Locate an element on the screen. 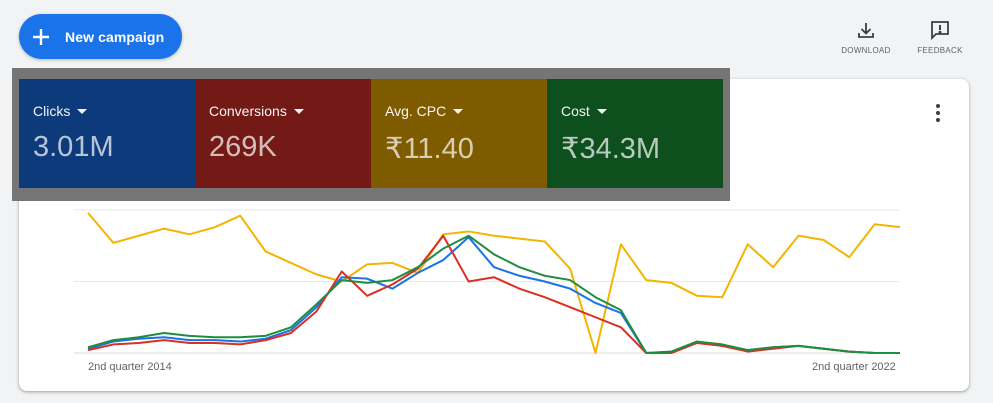 Image resolution: width=993 pixels, height=403 pixels. new-campaign-button: New campaign is located at coordinates (100, 36).